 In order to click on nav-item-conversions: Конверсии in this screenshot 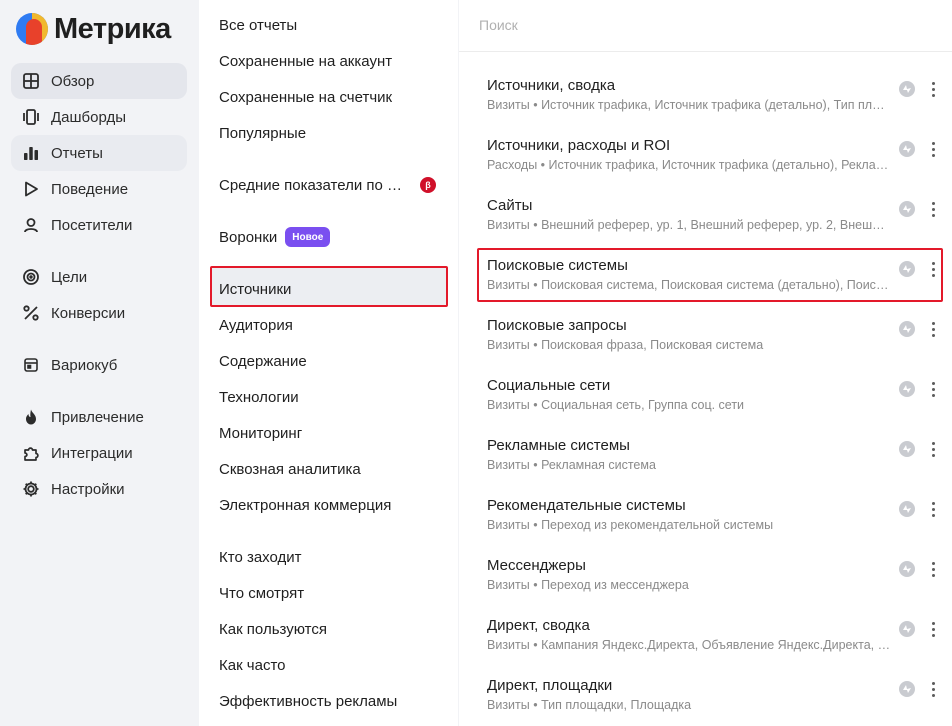, I will do `click(99, 313)`.